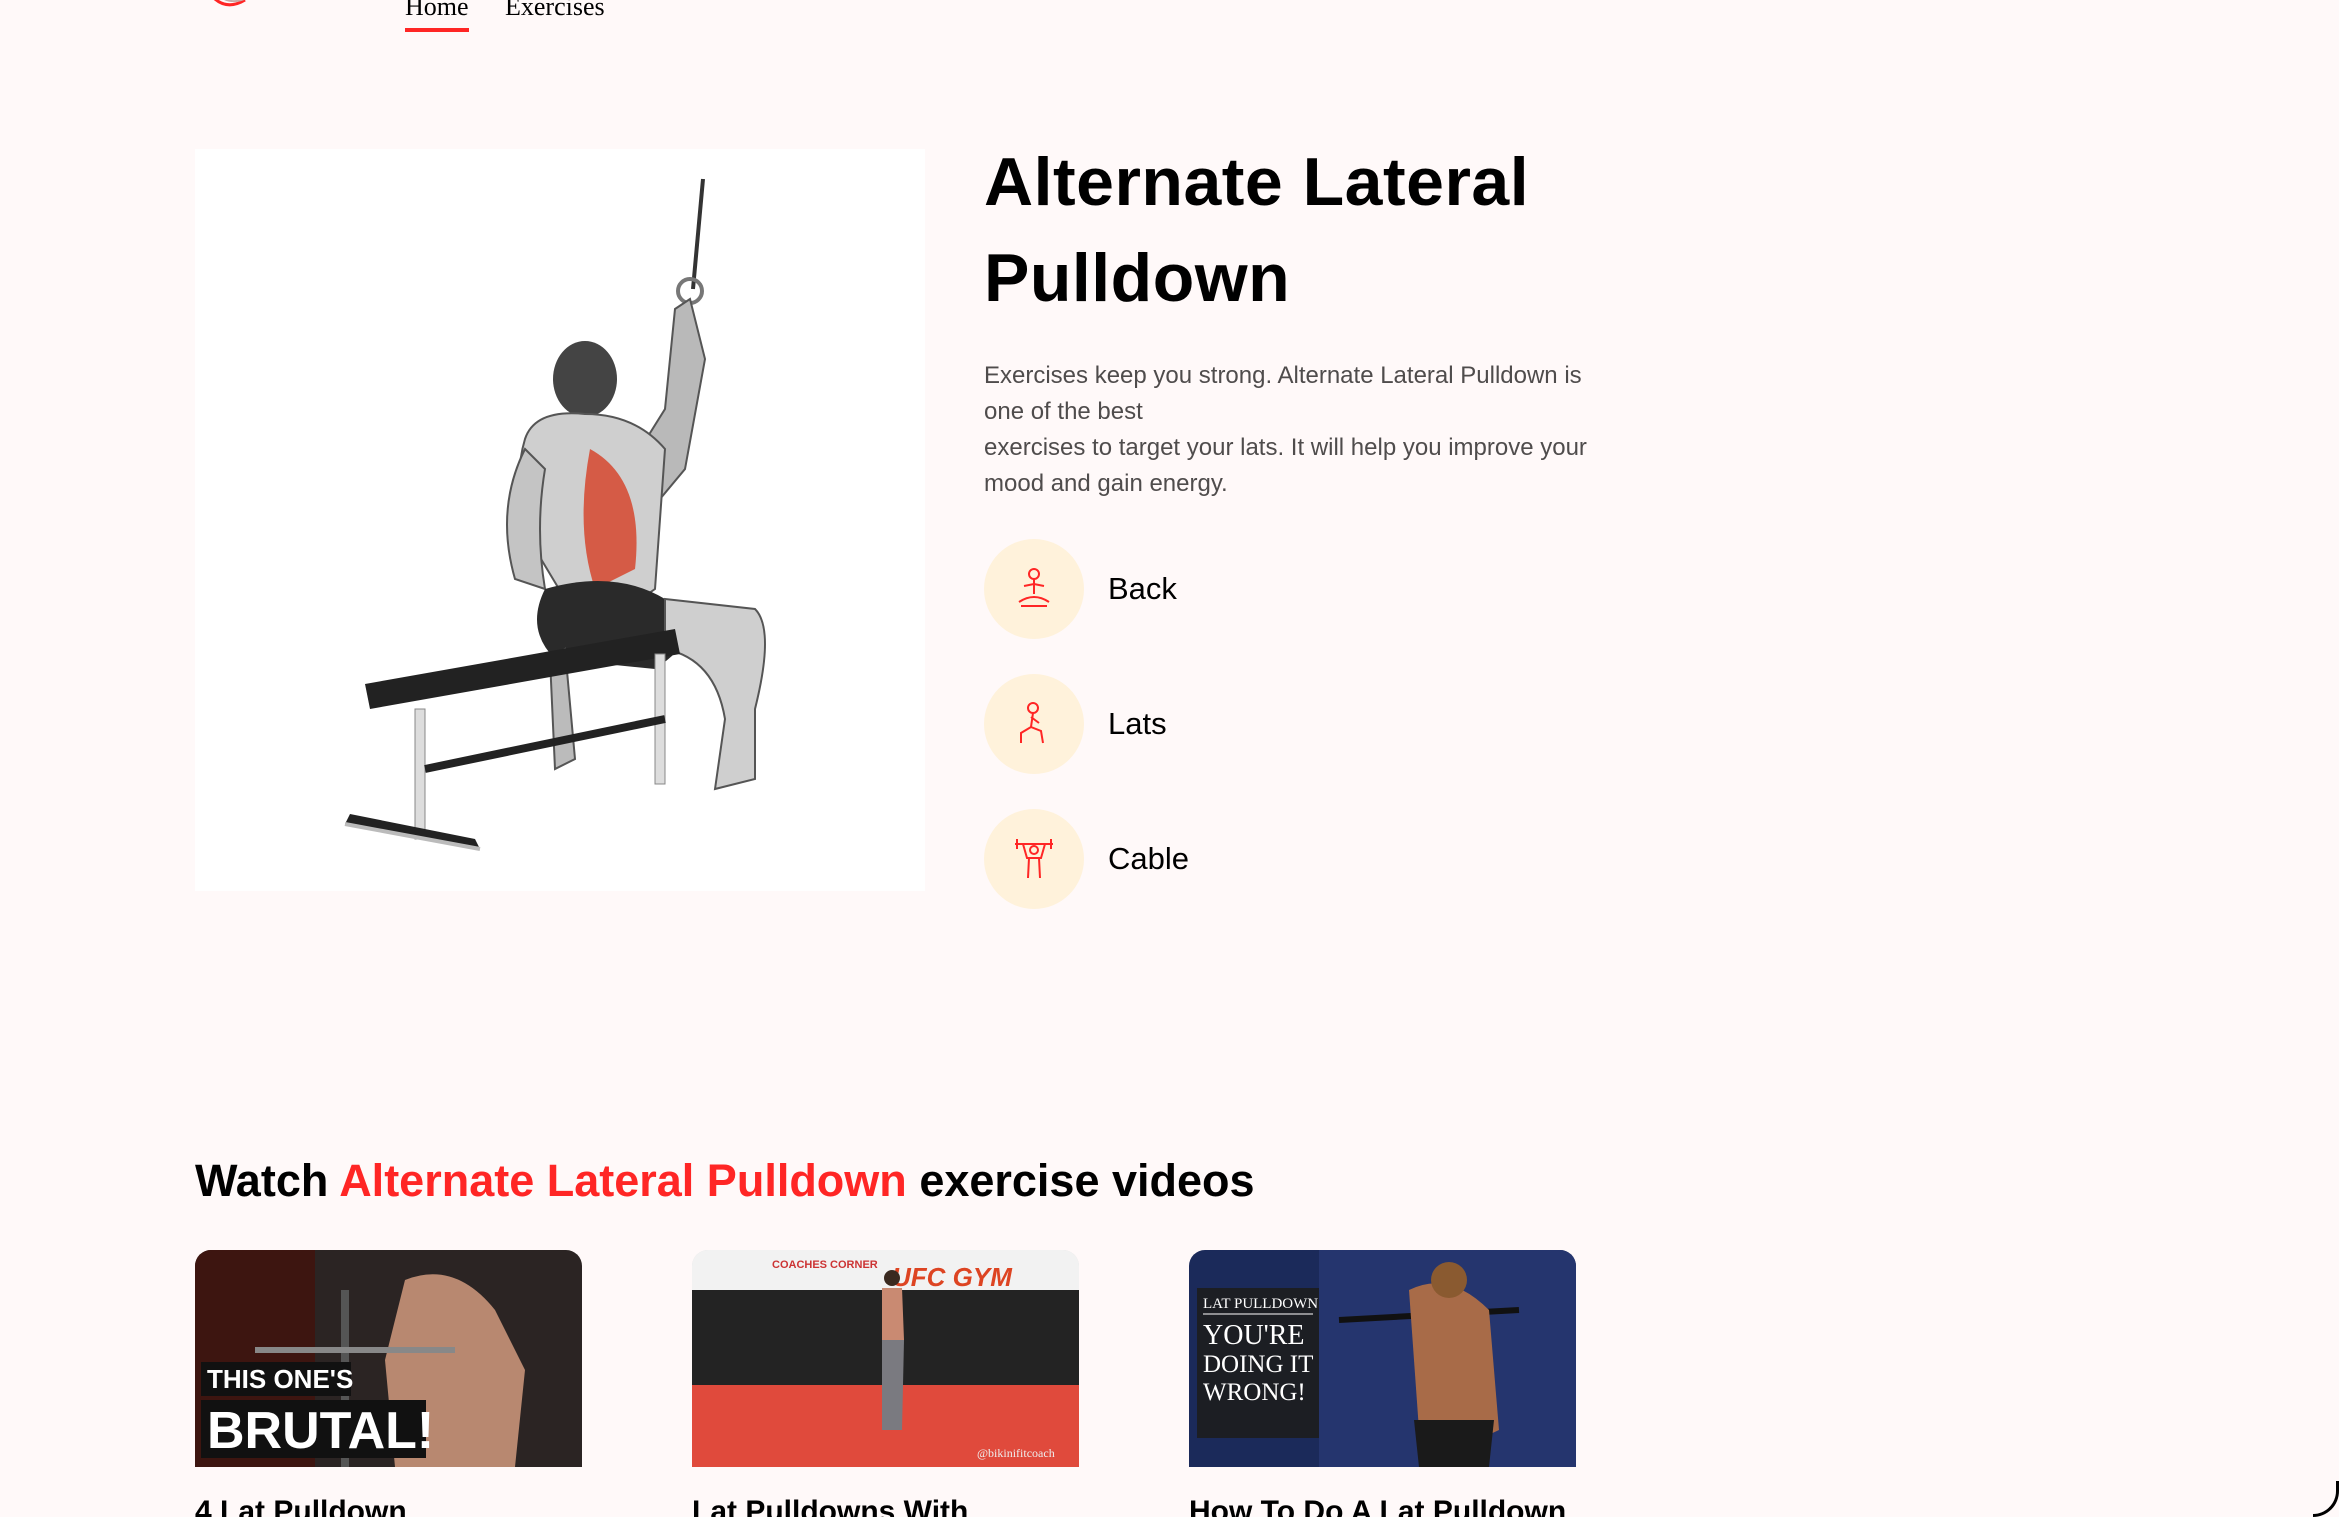  What do you see at coordinates (885, 1506) in the screenshot?
I see `video-title: Lat Pulldowns With` at bounding box center [885, 1506].